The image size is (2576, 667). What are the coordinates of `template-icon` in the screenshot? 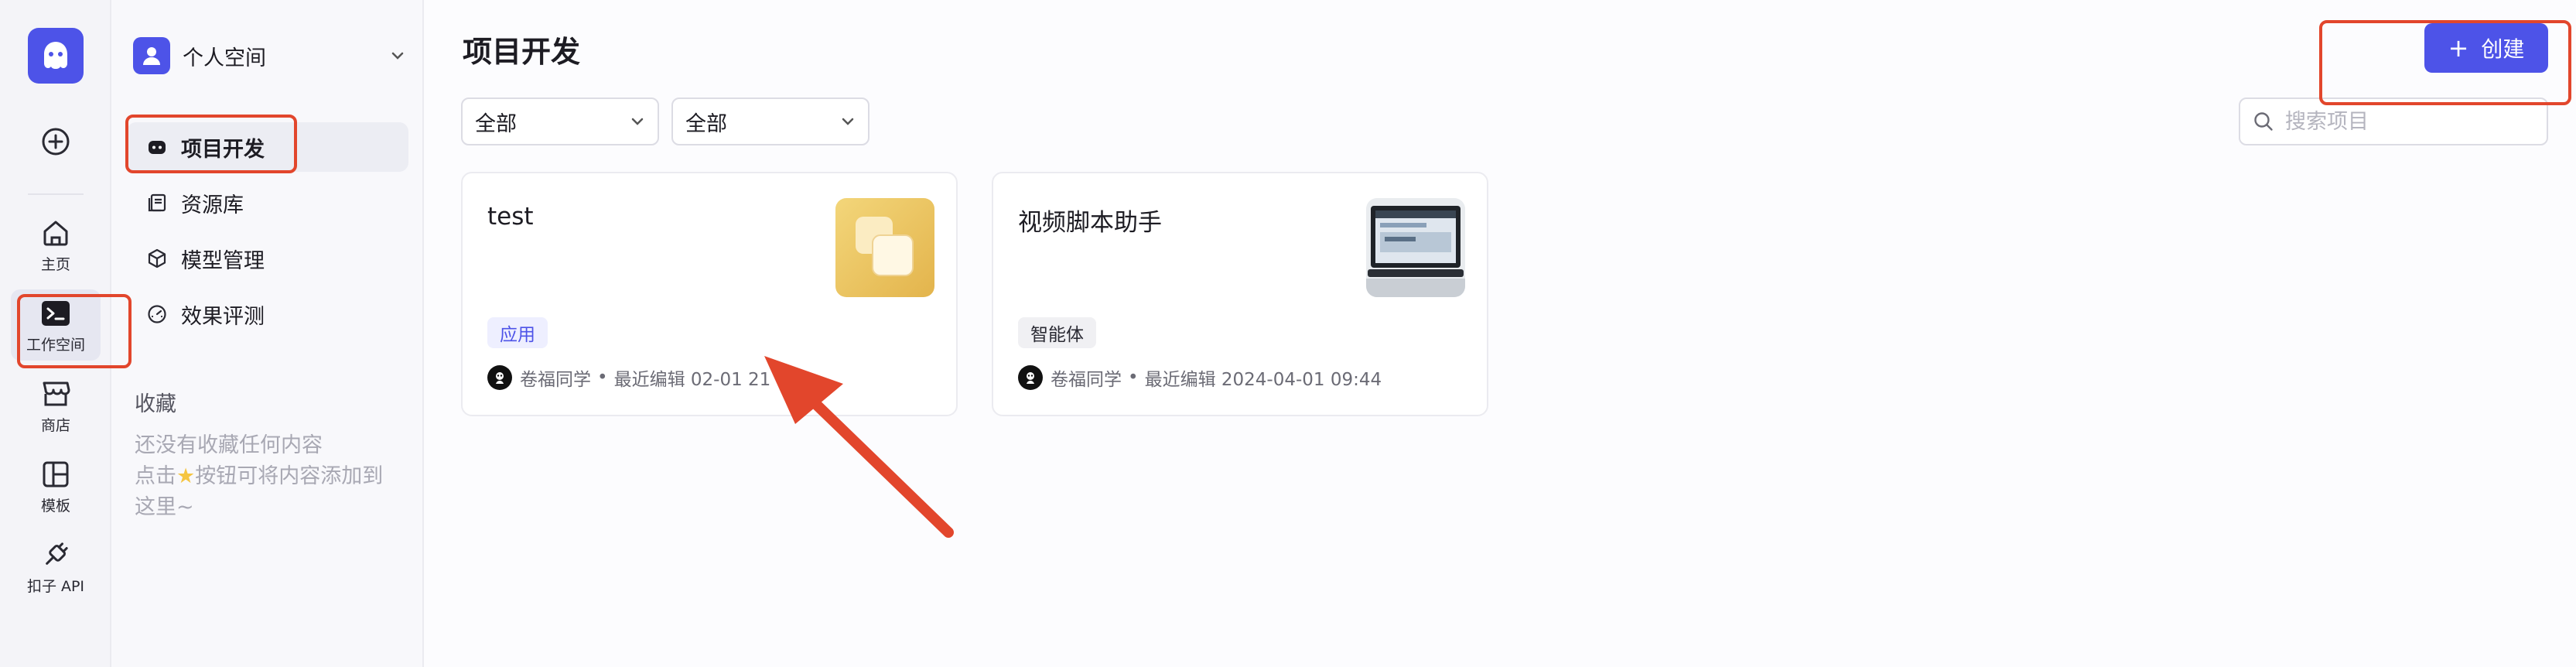 It's located at (56, 474).